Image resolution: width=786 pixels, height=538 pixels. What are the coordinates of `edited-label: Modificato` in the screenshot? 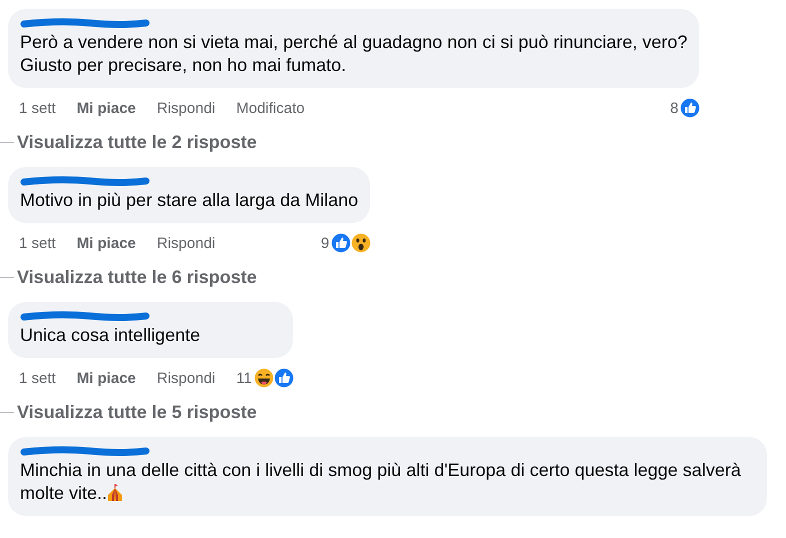 It's located at (270, 108).